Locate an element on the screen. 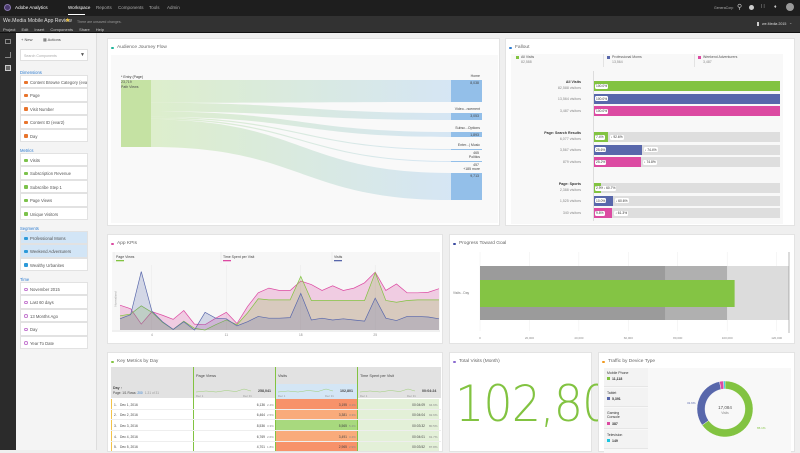 This screenshot has width=800, height=453. menu-edit: Edit is located at coordinates (24, 29).